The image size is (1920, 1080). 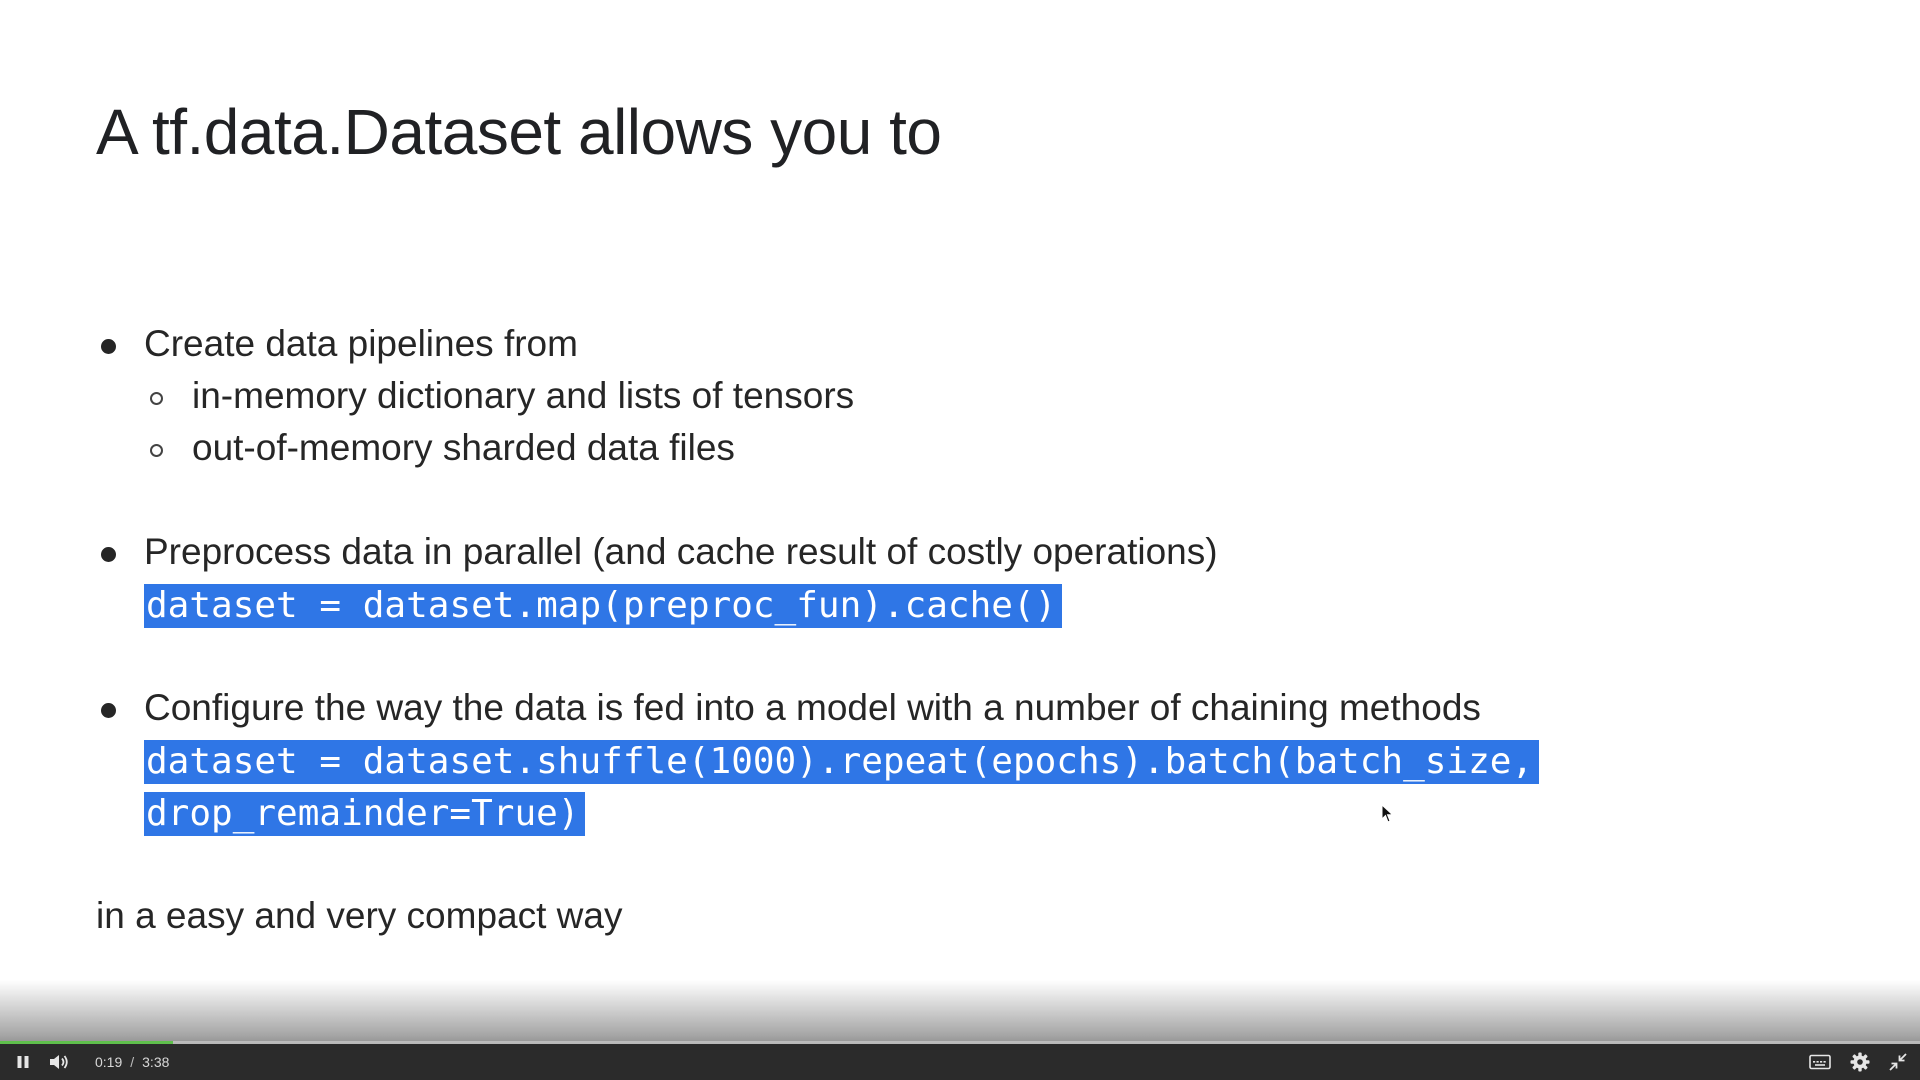 I want to click on sub-item-out-of-memory: out-of-memory sharded data files, so click(x=463, y=447).